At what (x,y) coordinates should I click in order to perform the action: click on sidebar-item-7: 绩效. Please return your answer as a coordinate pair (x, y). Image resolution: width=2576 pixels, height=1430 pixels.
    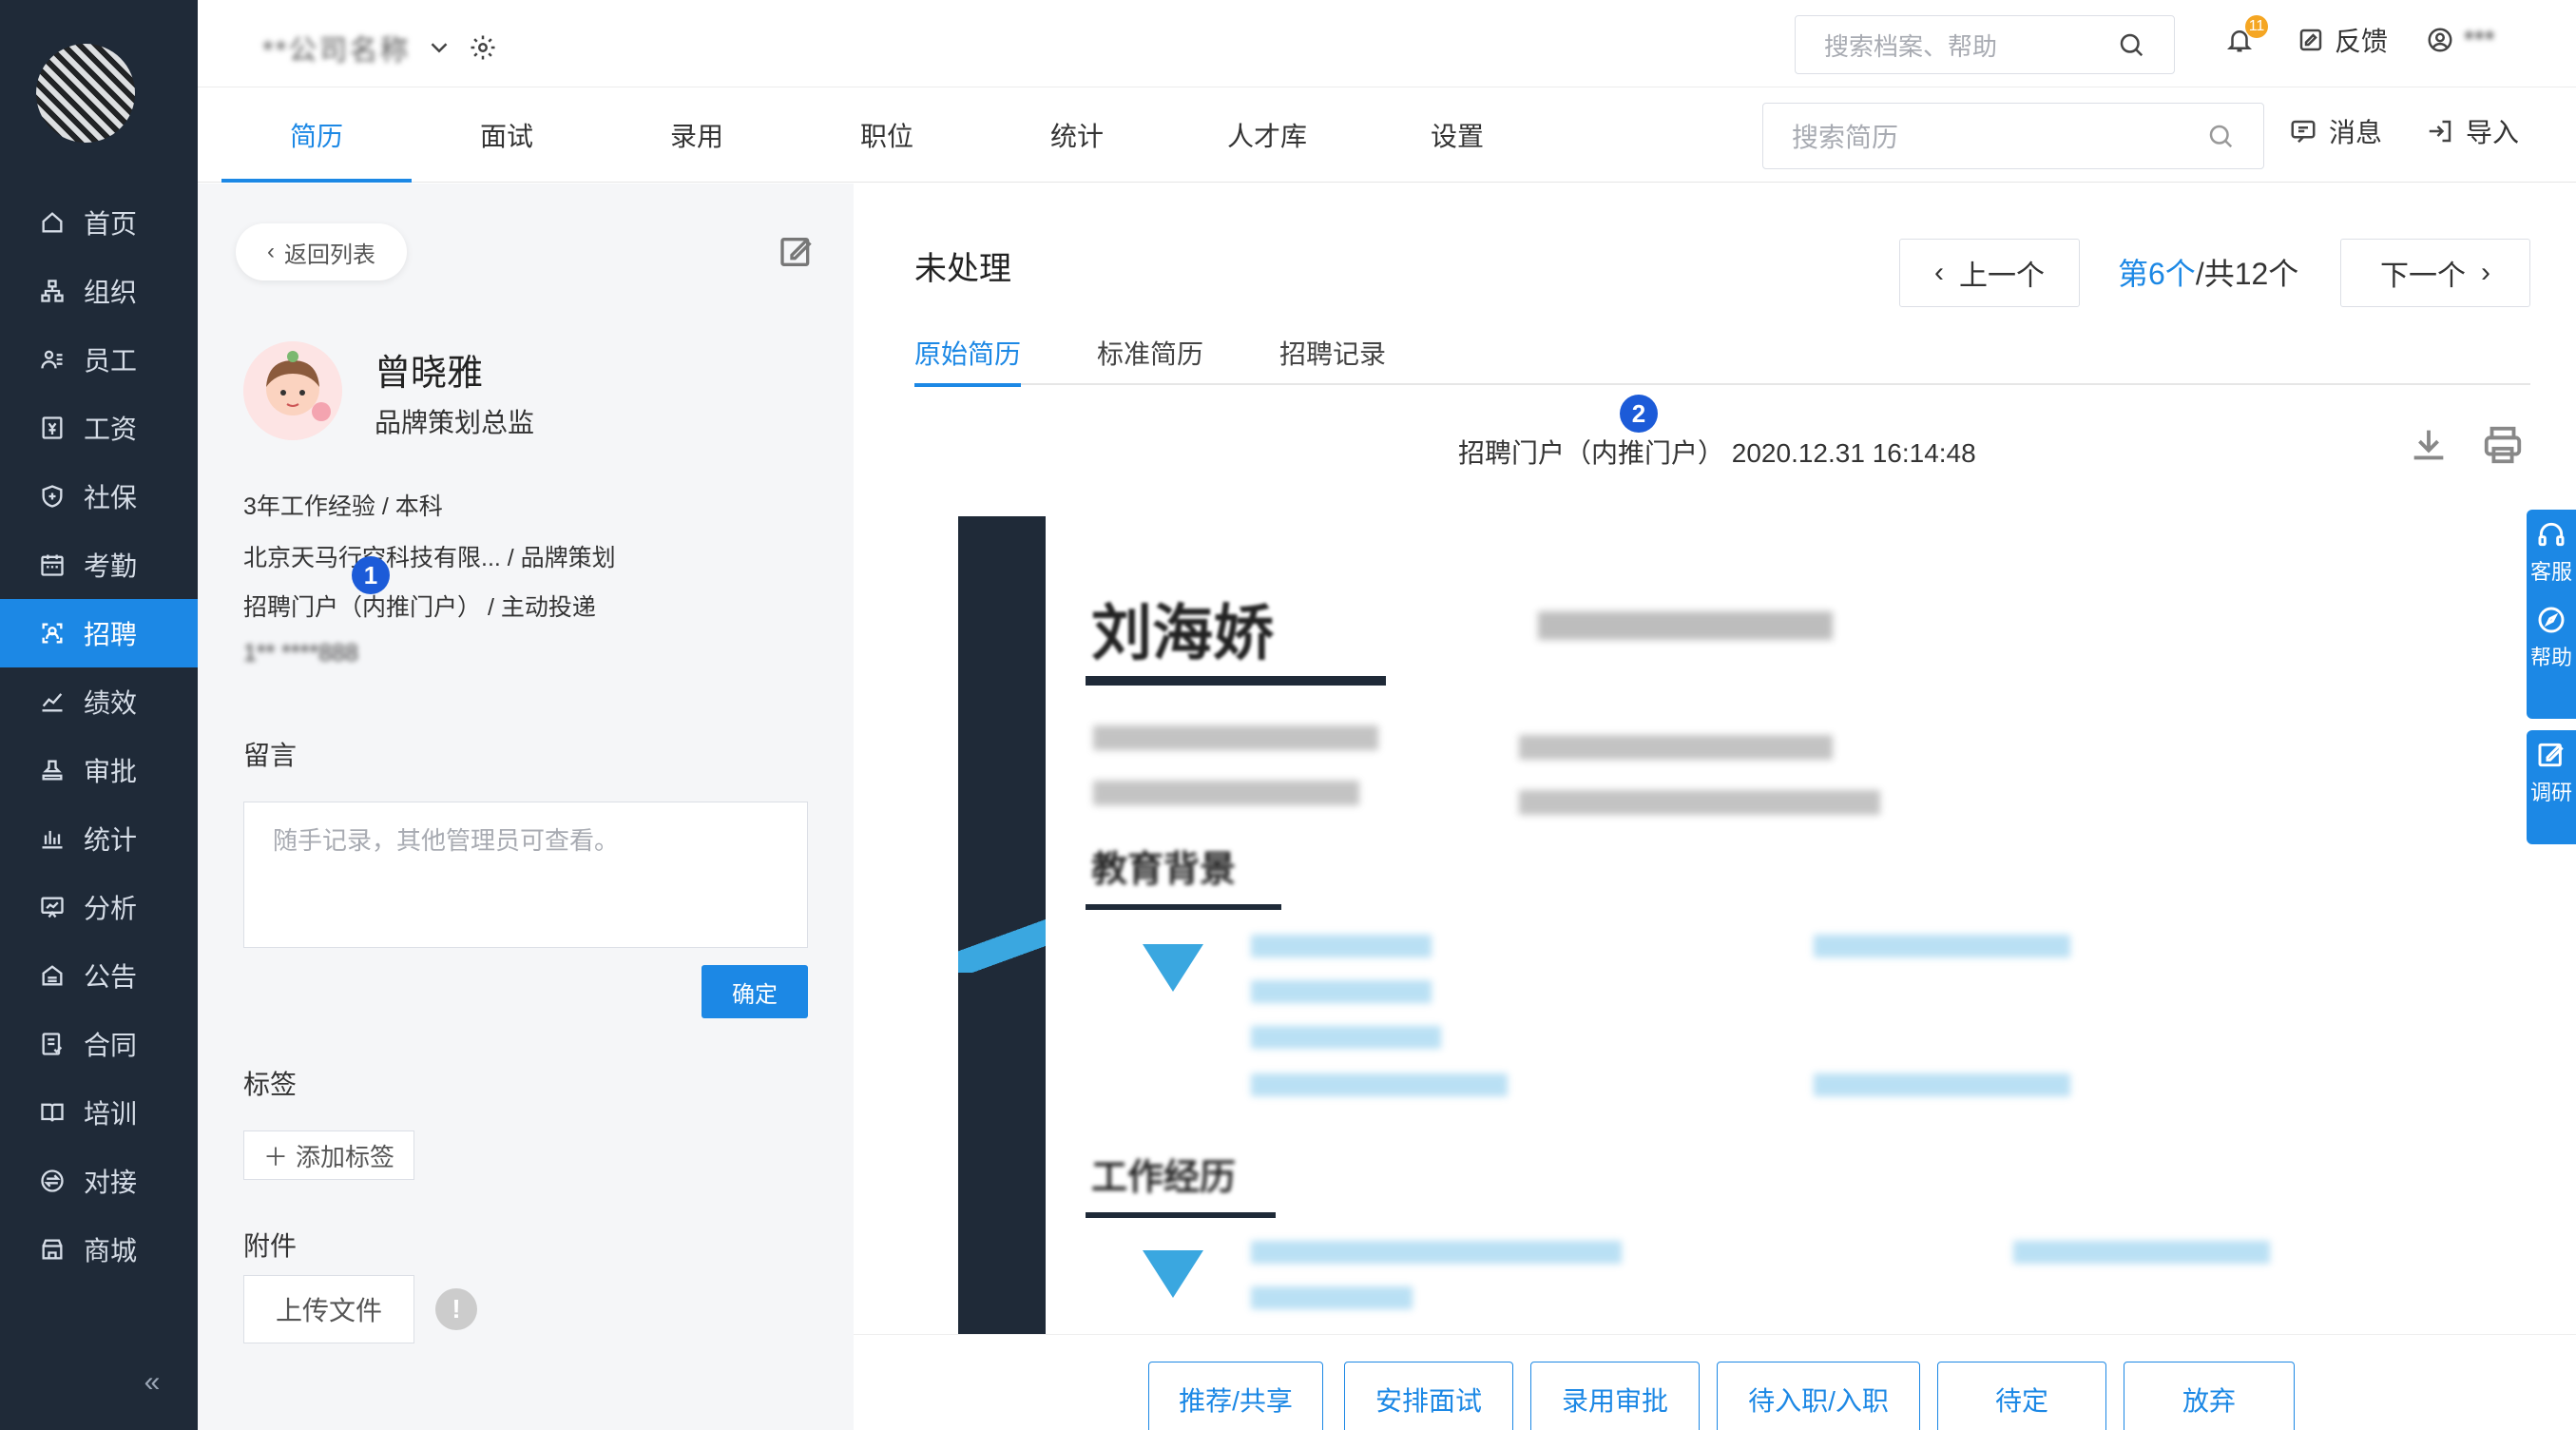
    Looking at the image, I should click on (99, 701).